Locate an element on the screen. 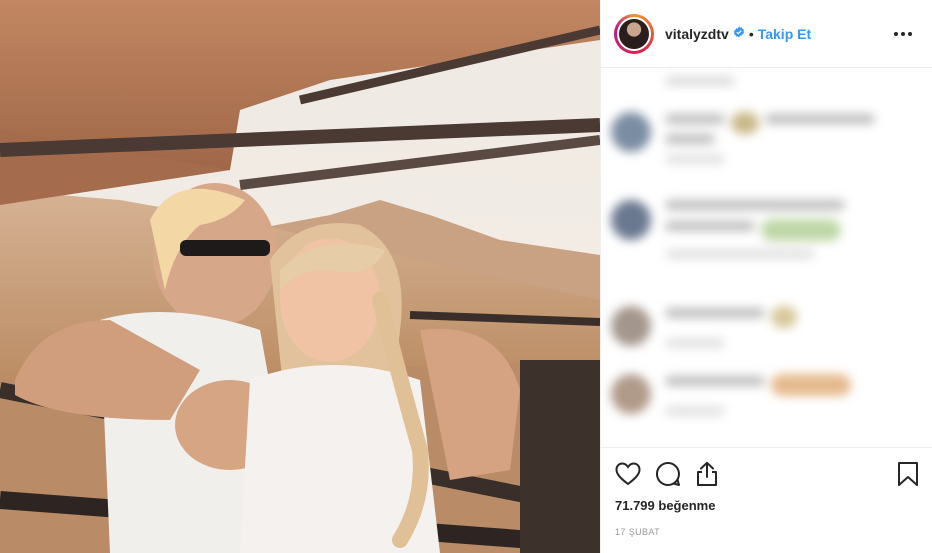 This screenshot has height=553, width=932. share-icon is located at coordinates (707, 474).